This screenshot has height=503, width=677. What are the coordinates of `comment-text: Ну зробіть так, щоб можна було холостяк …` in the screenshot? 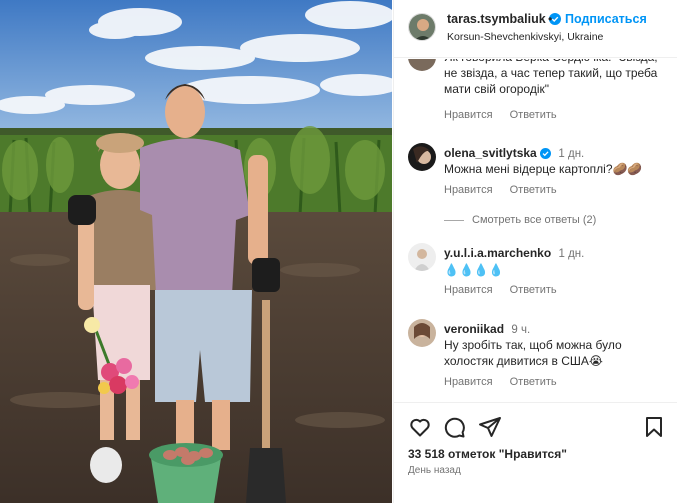 It's located at (533, 353).